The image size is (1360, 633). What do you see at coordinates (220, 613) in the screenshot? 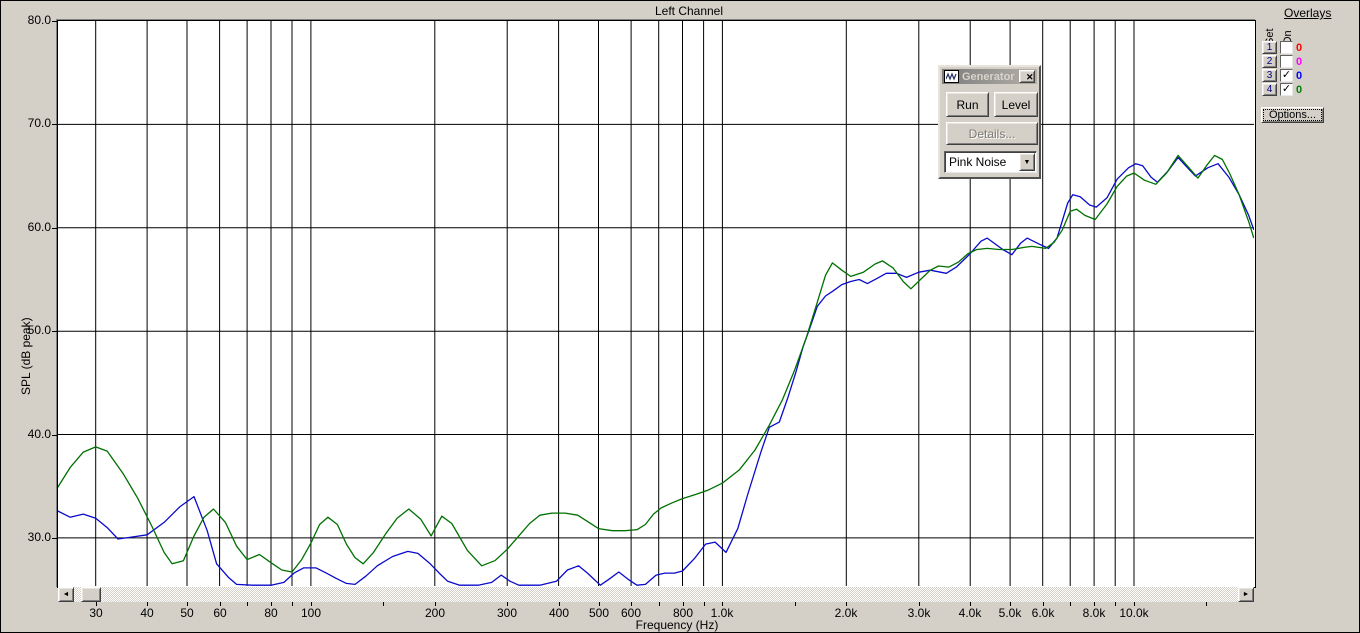
I see `x-tick-label: 60` at bounding box center [220, 613].